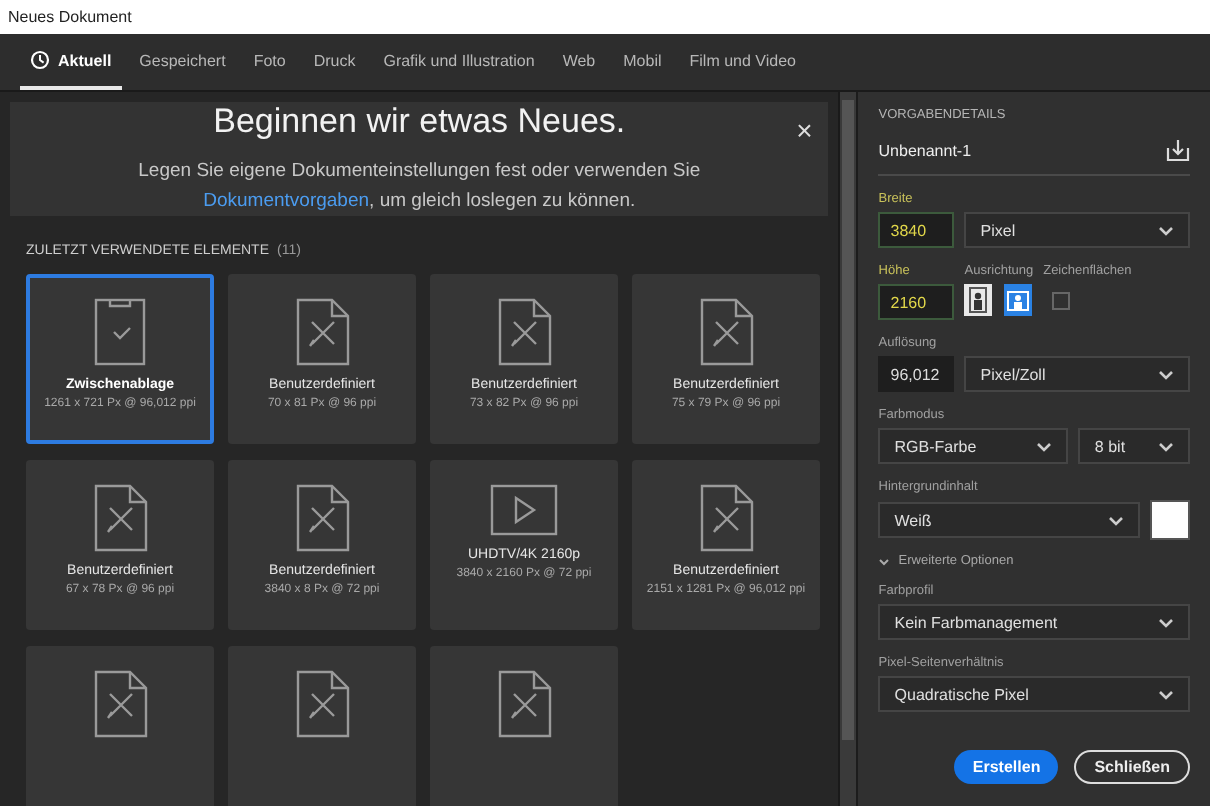  I want to click on video-play-icon, so click(524, 510).